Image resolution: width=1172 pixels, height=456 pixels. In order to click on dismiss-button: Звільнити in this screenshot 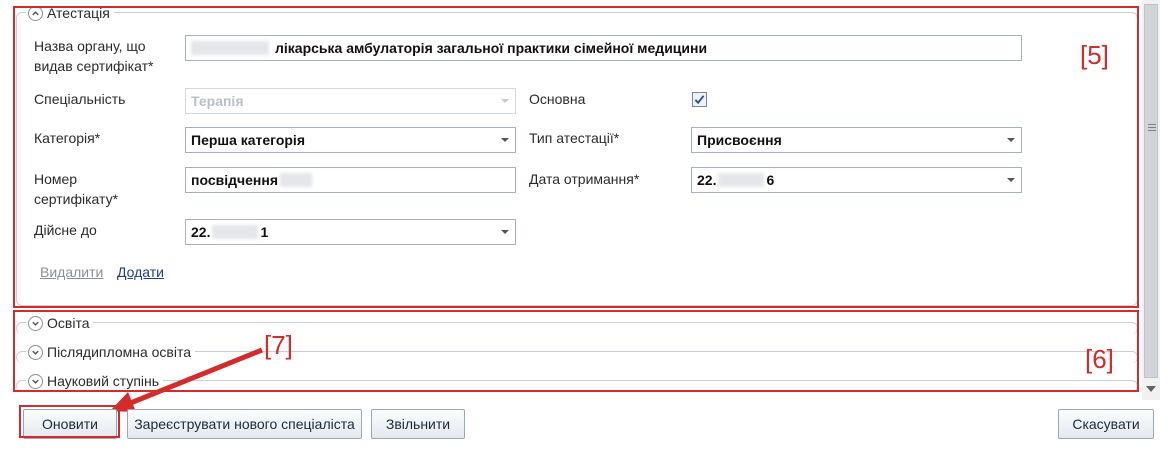, I will do `click(418, 424)`.